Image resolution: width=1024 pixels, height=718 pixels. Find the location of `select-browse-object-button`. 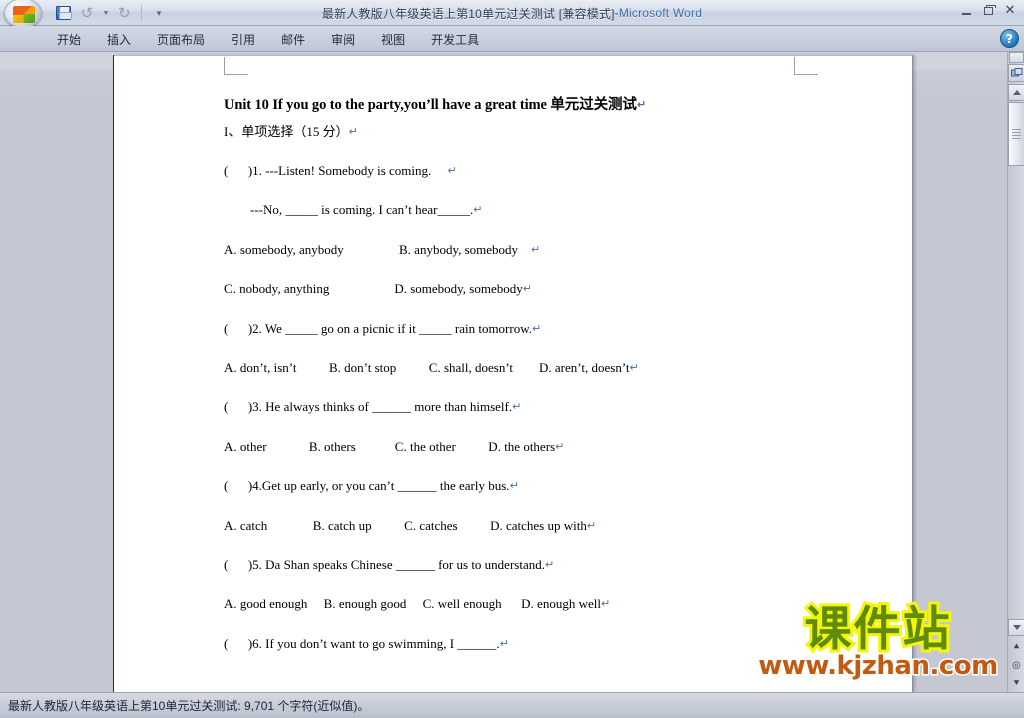

select-browse-object-button is located at coordinates (1016, 73).